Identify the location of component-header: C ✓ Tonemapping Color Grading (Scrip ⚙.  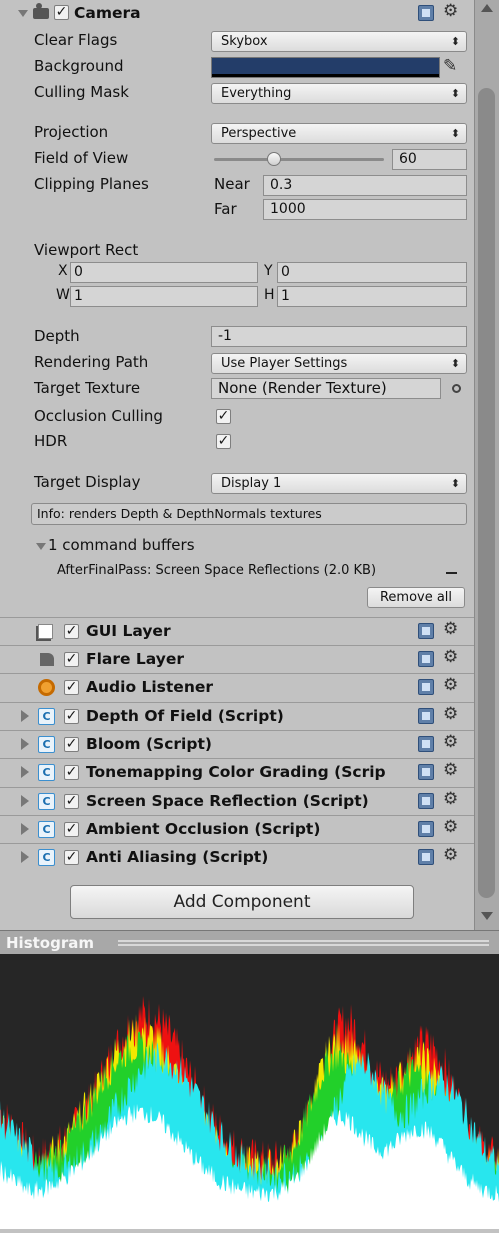
(237, 772).